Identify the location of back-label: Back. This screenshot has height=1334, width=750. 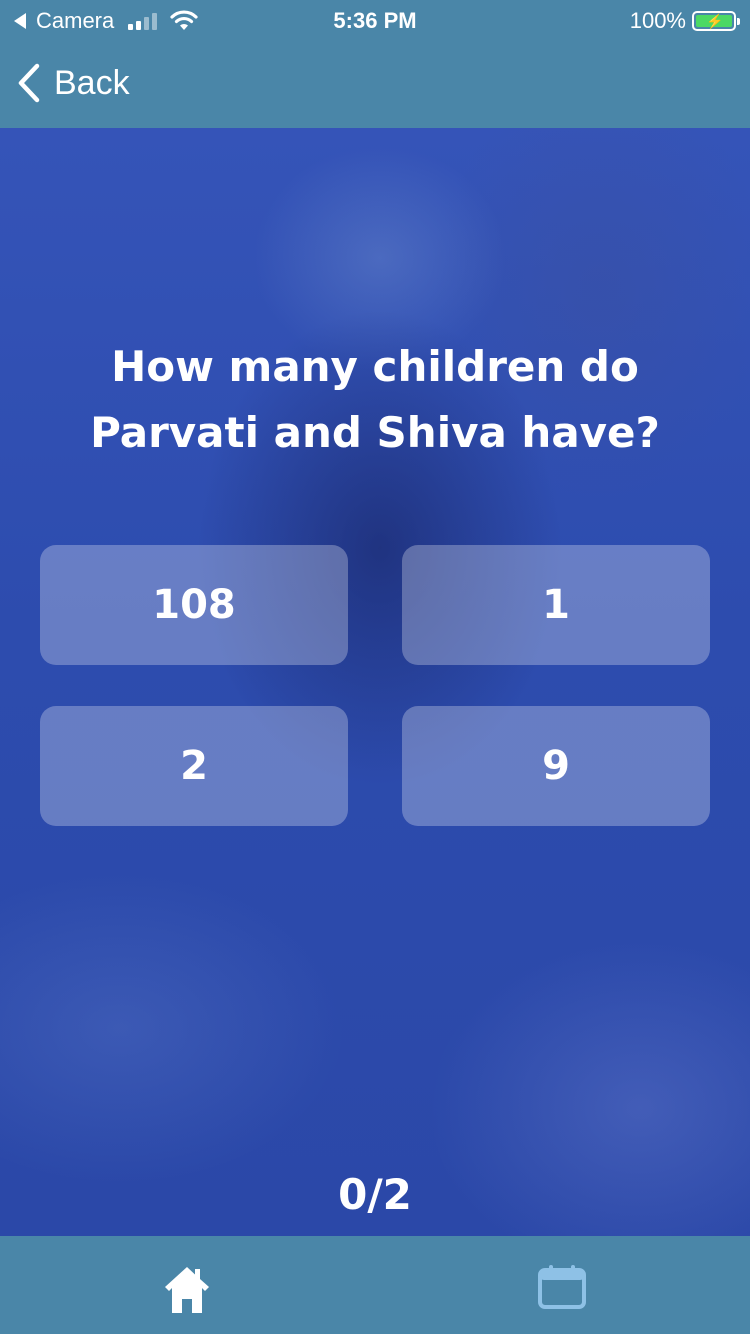
(92, 82).